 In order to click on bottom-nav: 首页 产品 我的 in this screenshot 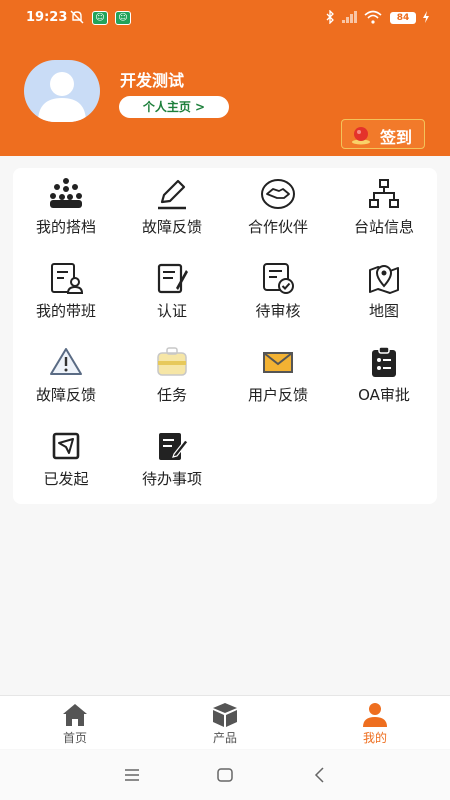, I will do `click(225, 722)`.